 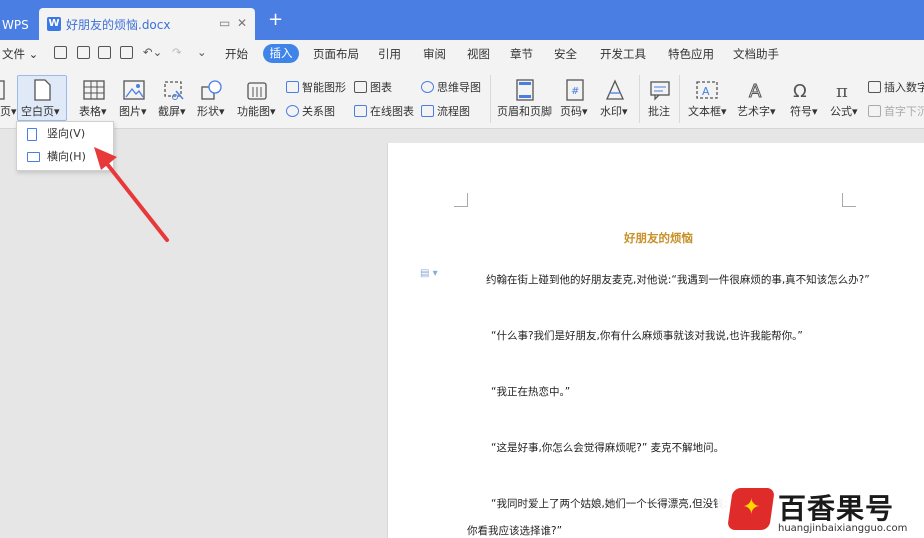 I want to click on site-watermark: ✦ 百香果号 huangjinbaixiangguo.com, so click(x=821, y=511).